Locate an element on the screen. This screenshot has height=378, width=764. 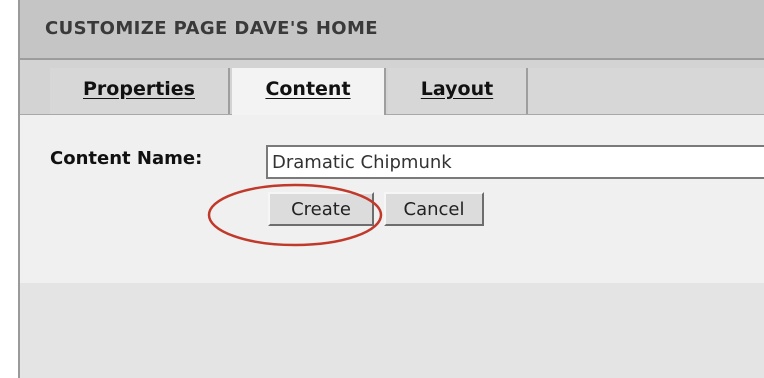
highlight-ellipse-shape is located at coordinates (295, 215).